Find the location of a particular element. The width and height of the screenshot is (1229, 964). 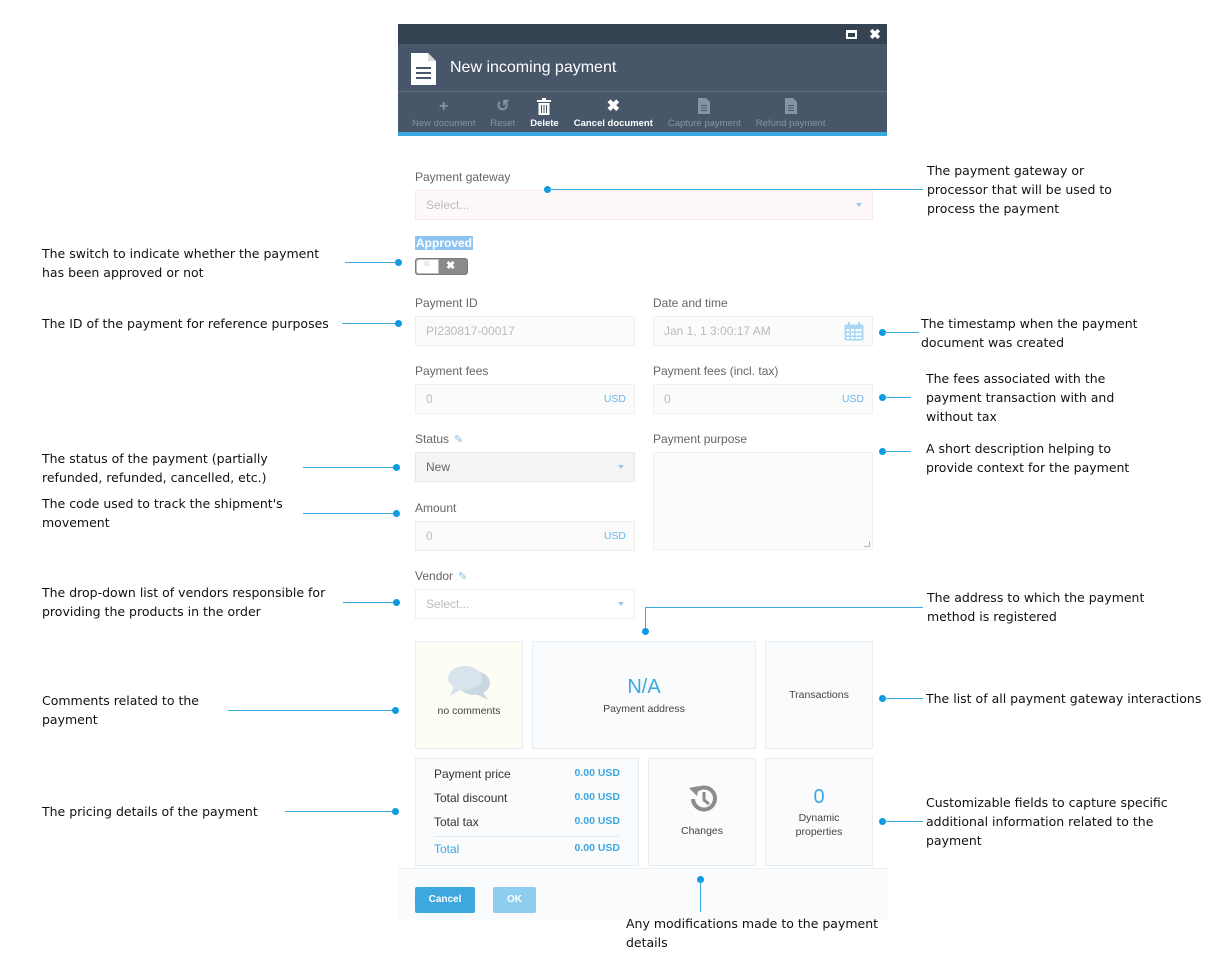

annotation-text: Any modifications made to the payment is located at coordinates (752, 923).